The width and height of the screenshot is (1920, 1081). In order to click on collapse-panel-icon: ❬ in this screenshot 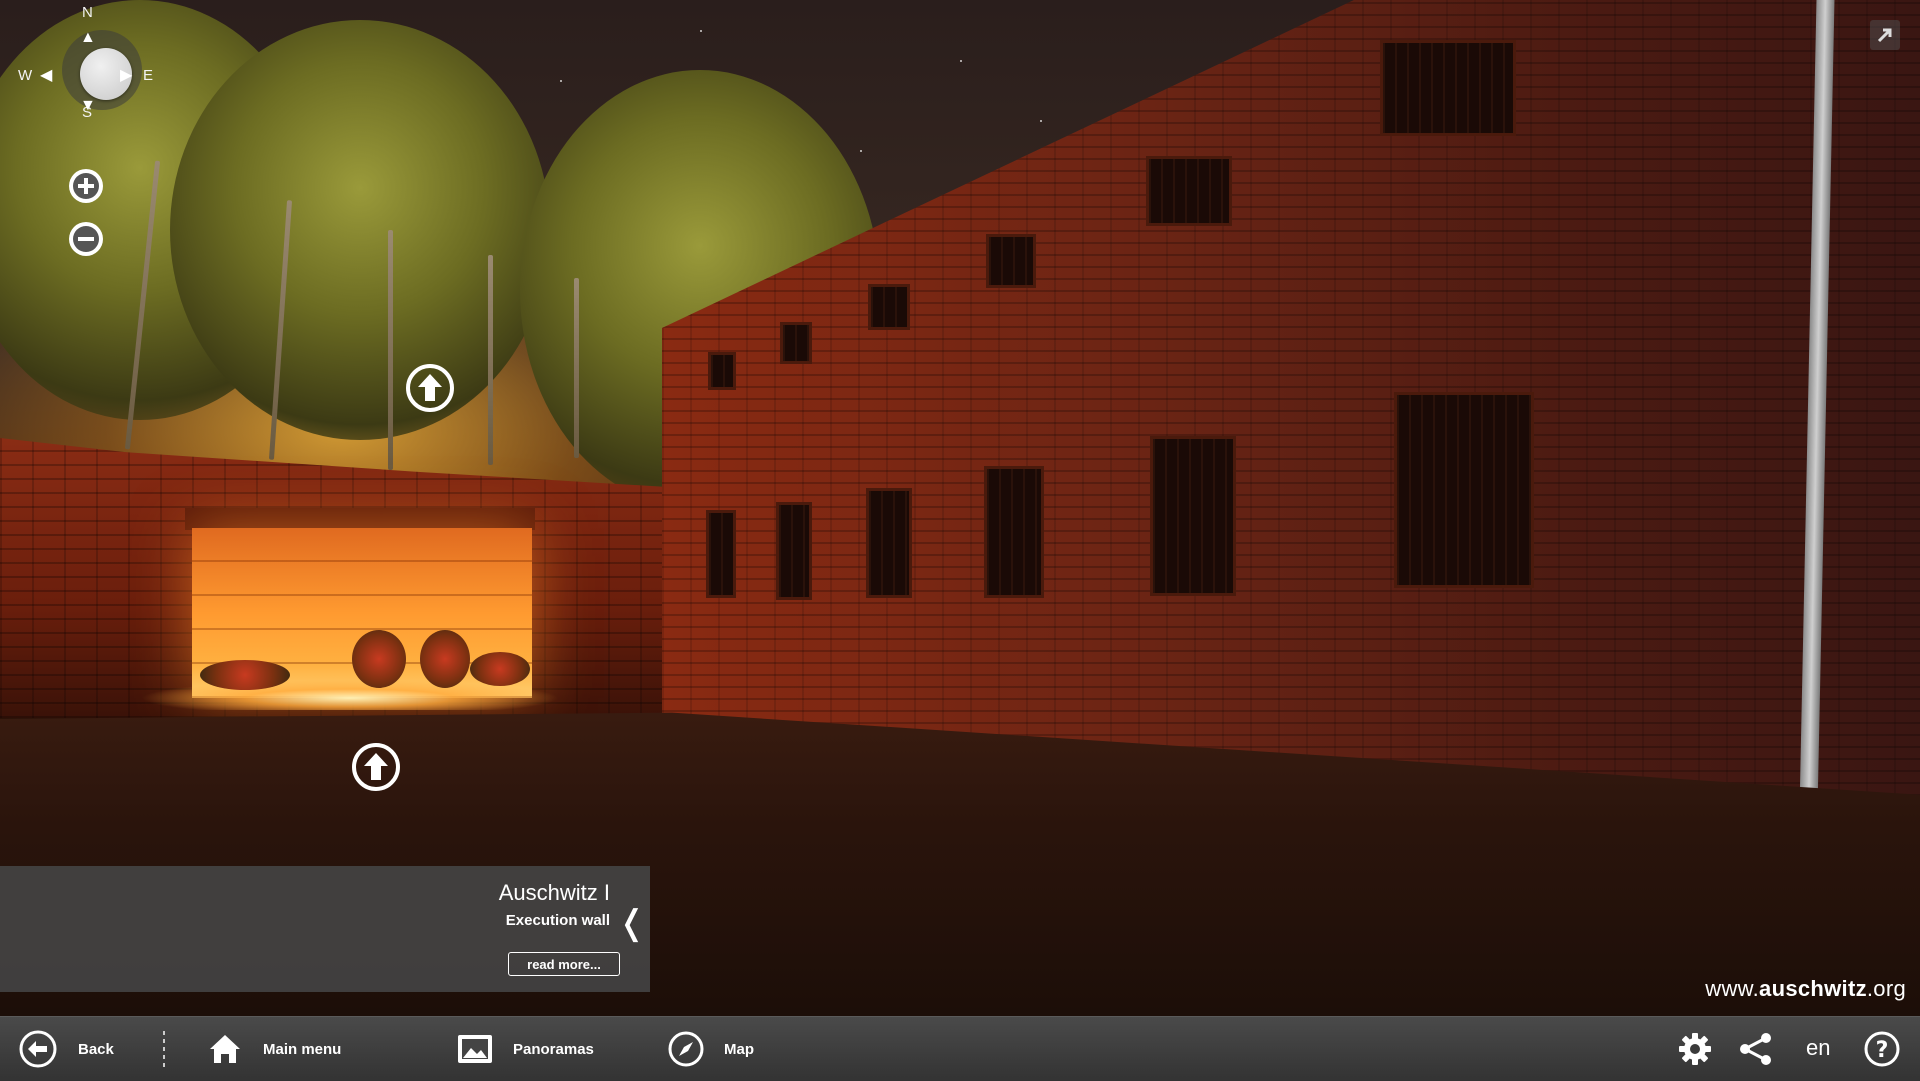, I will do `click(632, 923)`.